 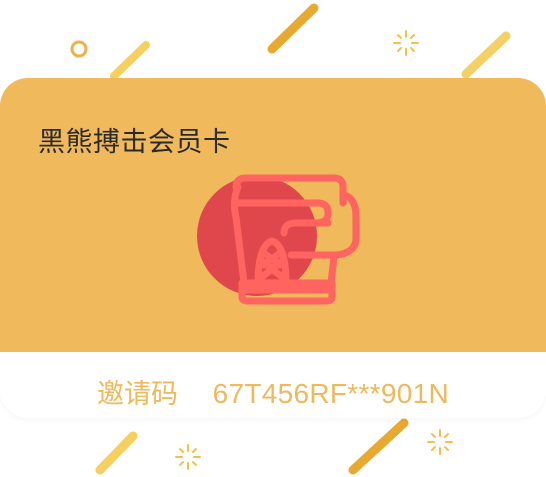 I want to click on invite-label: 邀请码, so click(x=137, y=394).